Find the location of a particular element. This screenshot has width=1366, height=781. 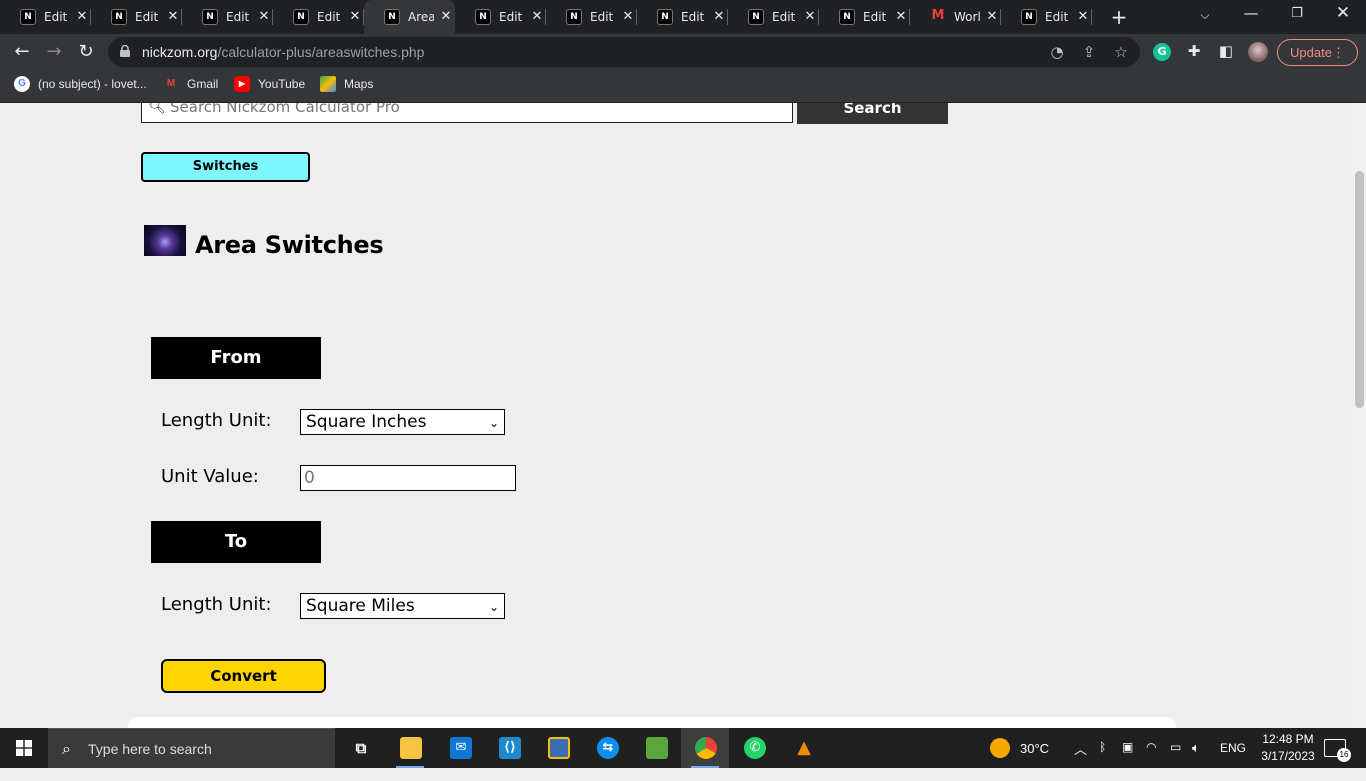

battery-icon: ▭ is located at coordinates (1175, 760).